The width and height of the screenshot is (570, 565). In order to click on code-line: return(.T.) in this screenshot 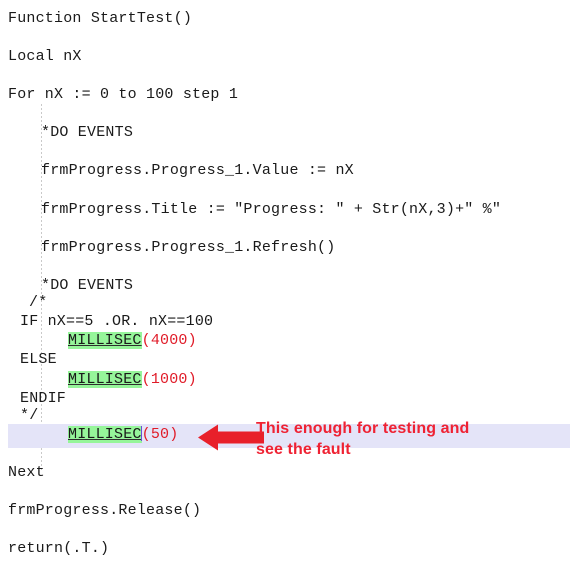, I will do `click(58, 548)`.